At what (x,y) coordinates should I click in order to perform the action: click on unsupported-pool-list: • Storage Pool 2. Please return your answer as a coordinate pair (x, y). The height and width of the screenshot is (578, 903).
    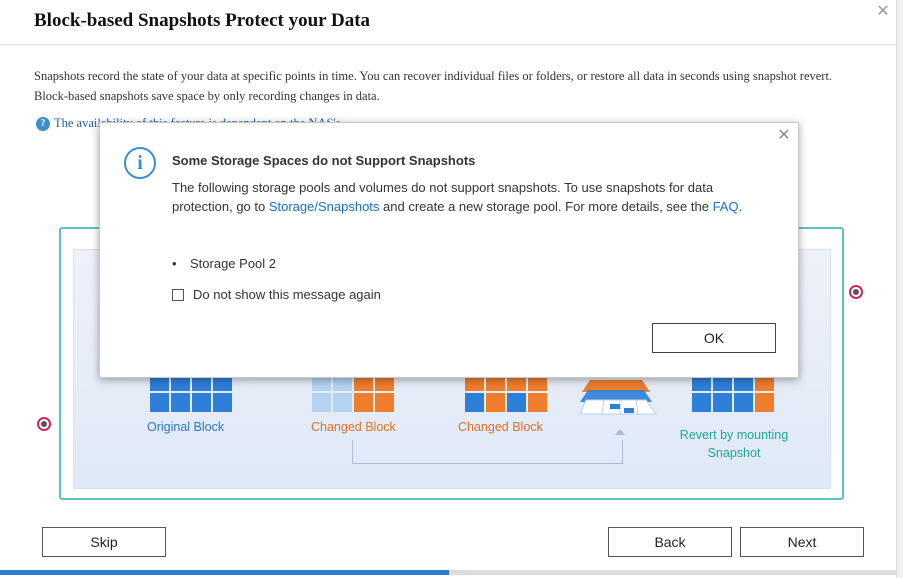
    Looking at the image, I should click on (224, 263).